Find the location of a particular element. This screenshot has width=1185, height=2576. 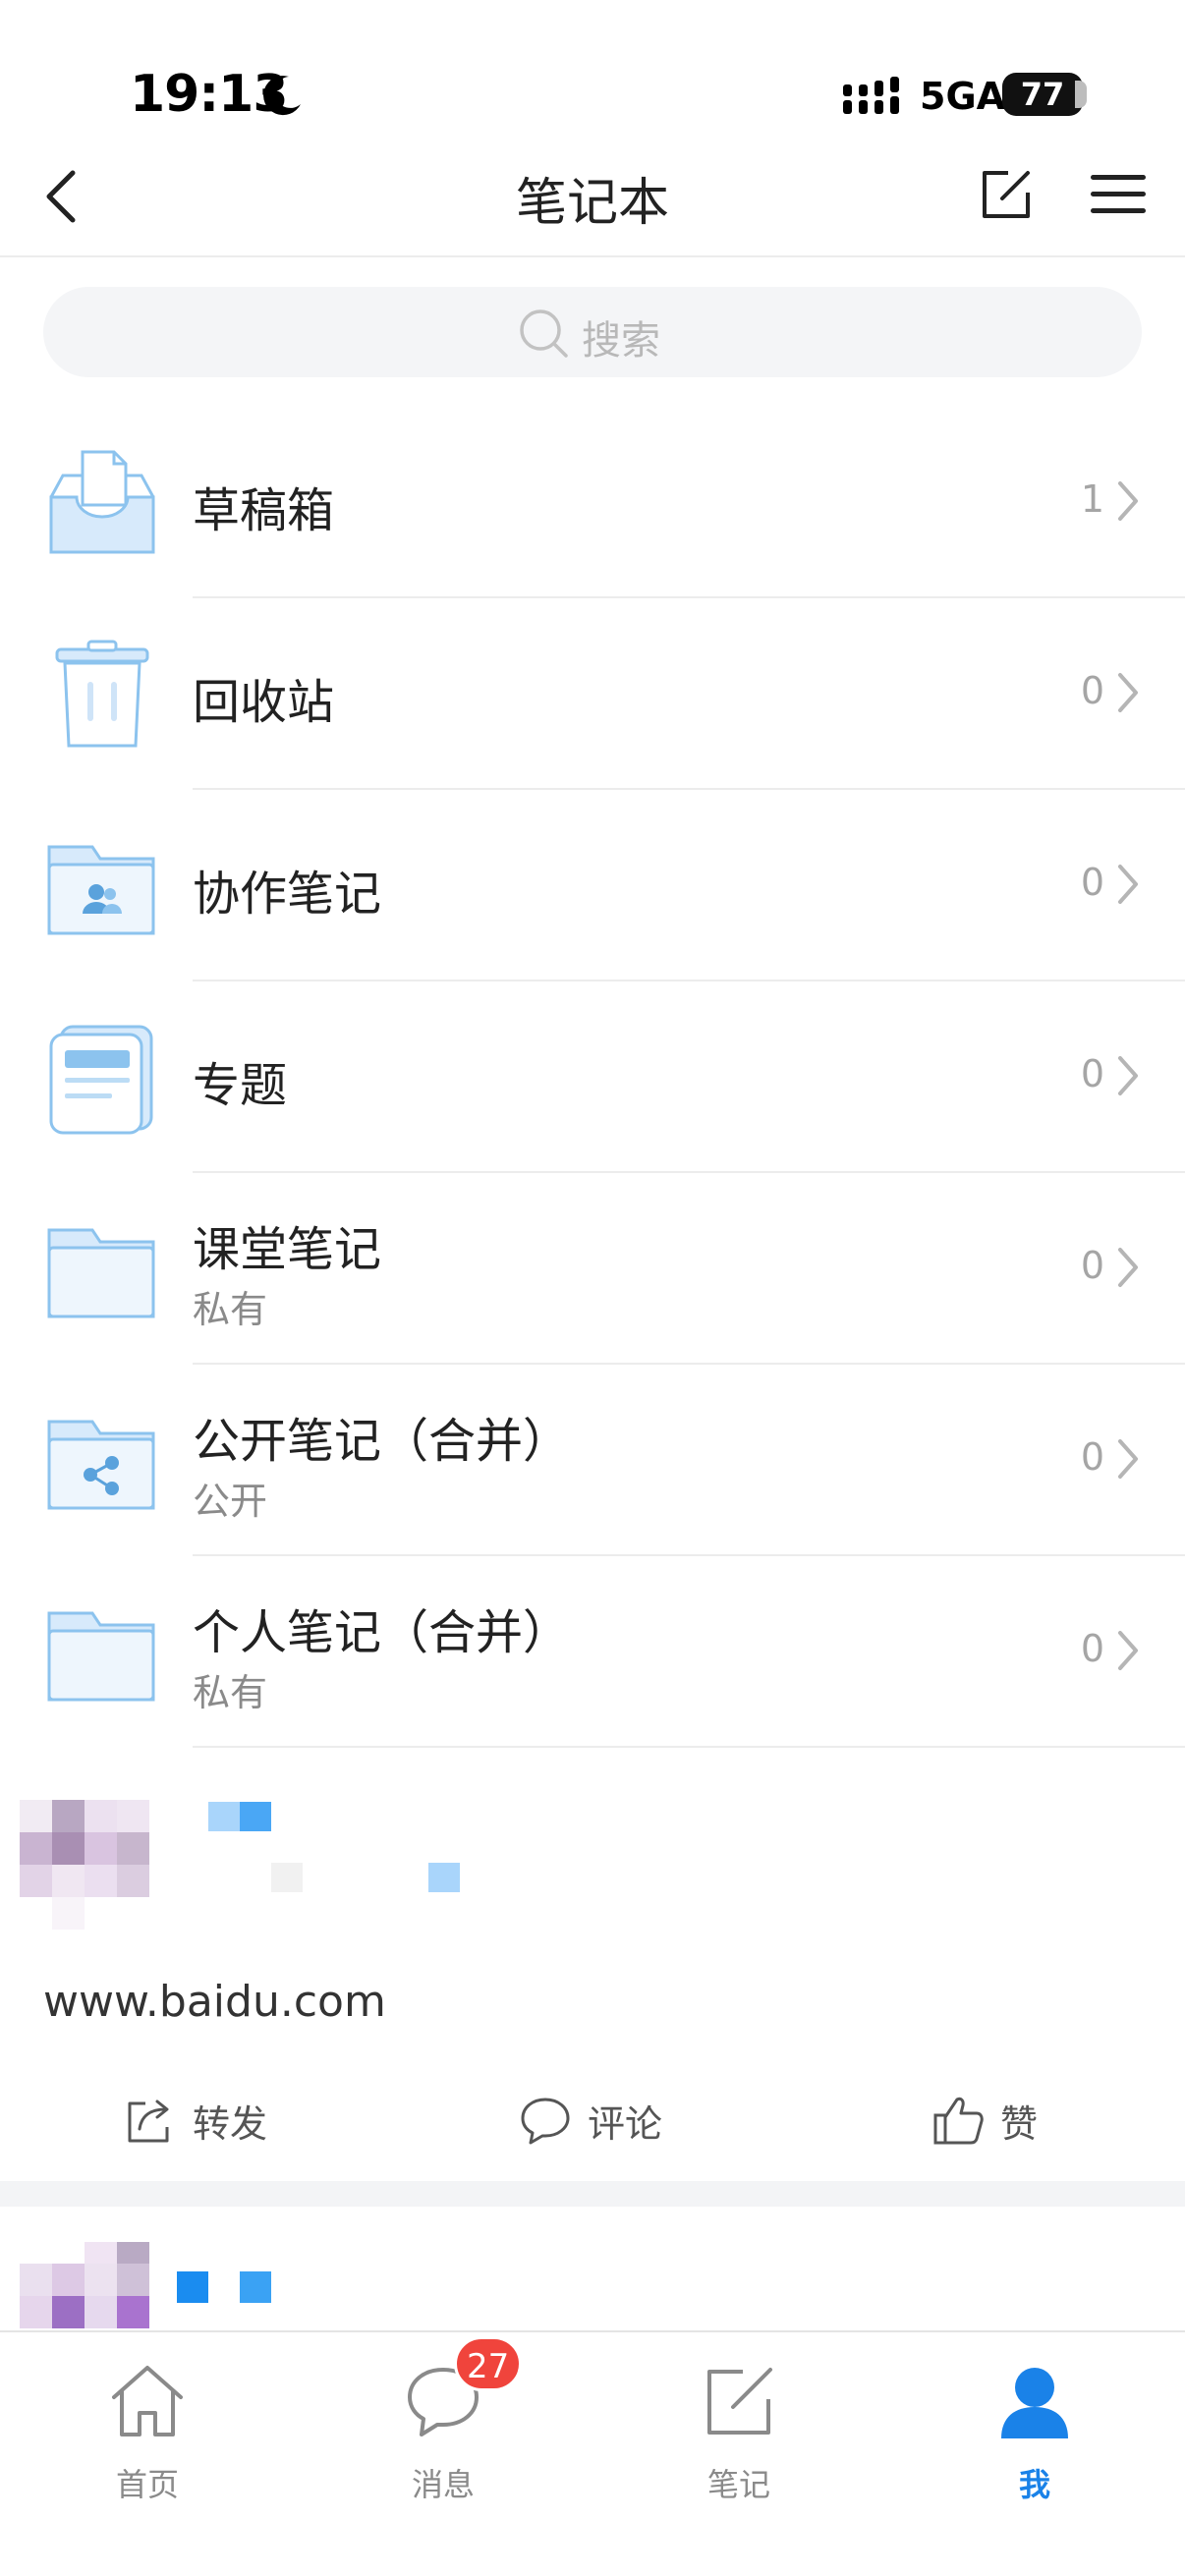

notebook-row-drafts: 草稿箱 1 is located at coordinates (592, 502).